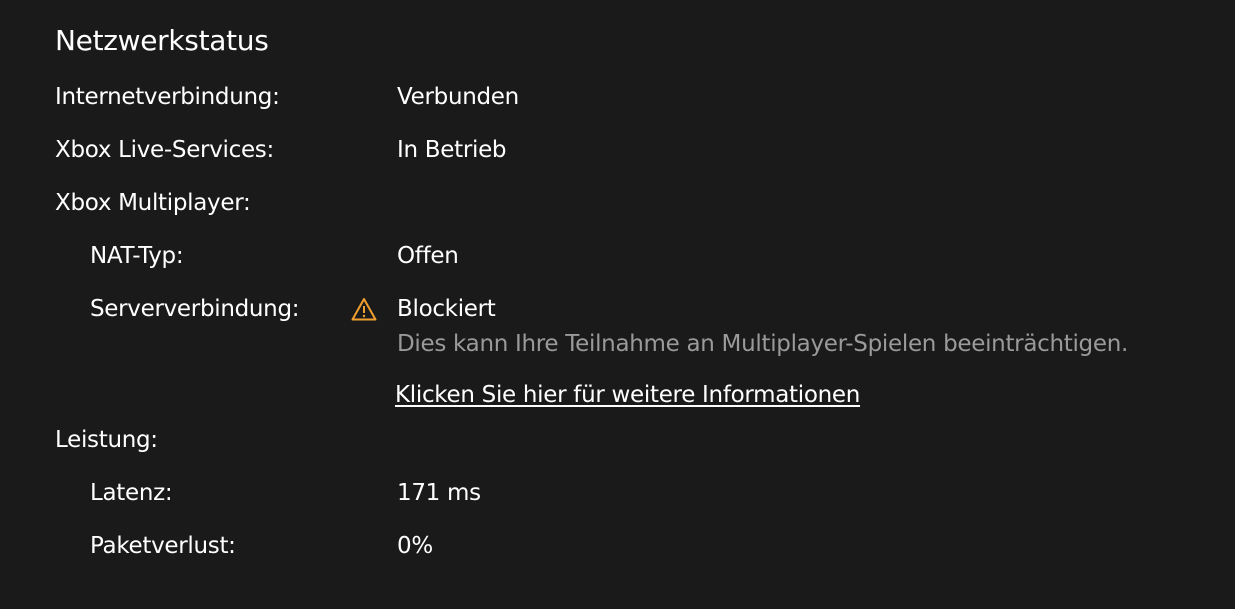  What do you see at coordinates (164, 150) in the screenshot?
I see `xbox-live-services-label: Xbox Live-Services:` at bounding box center [164, 150].